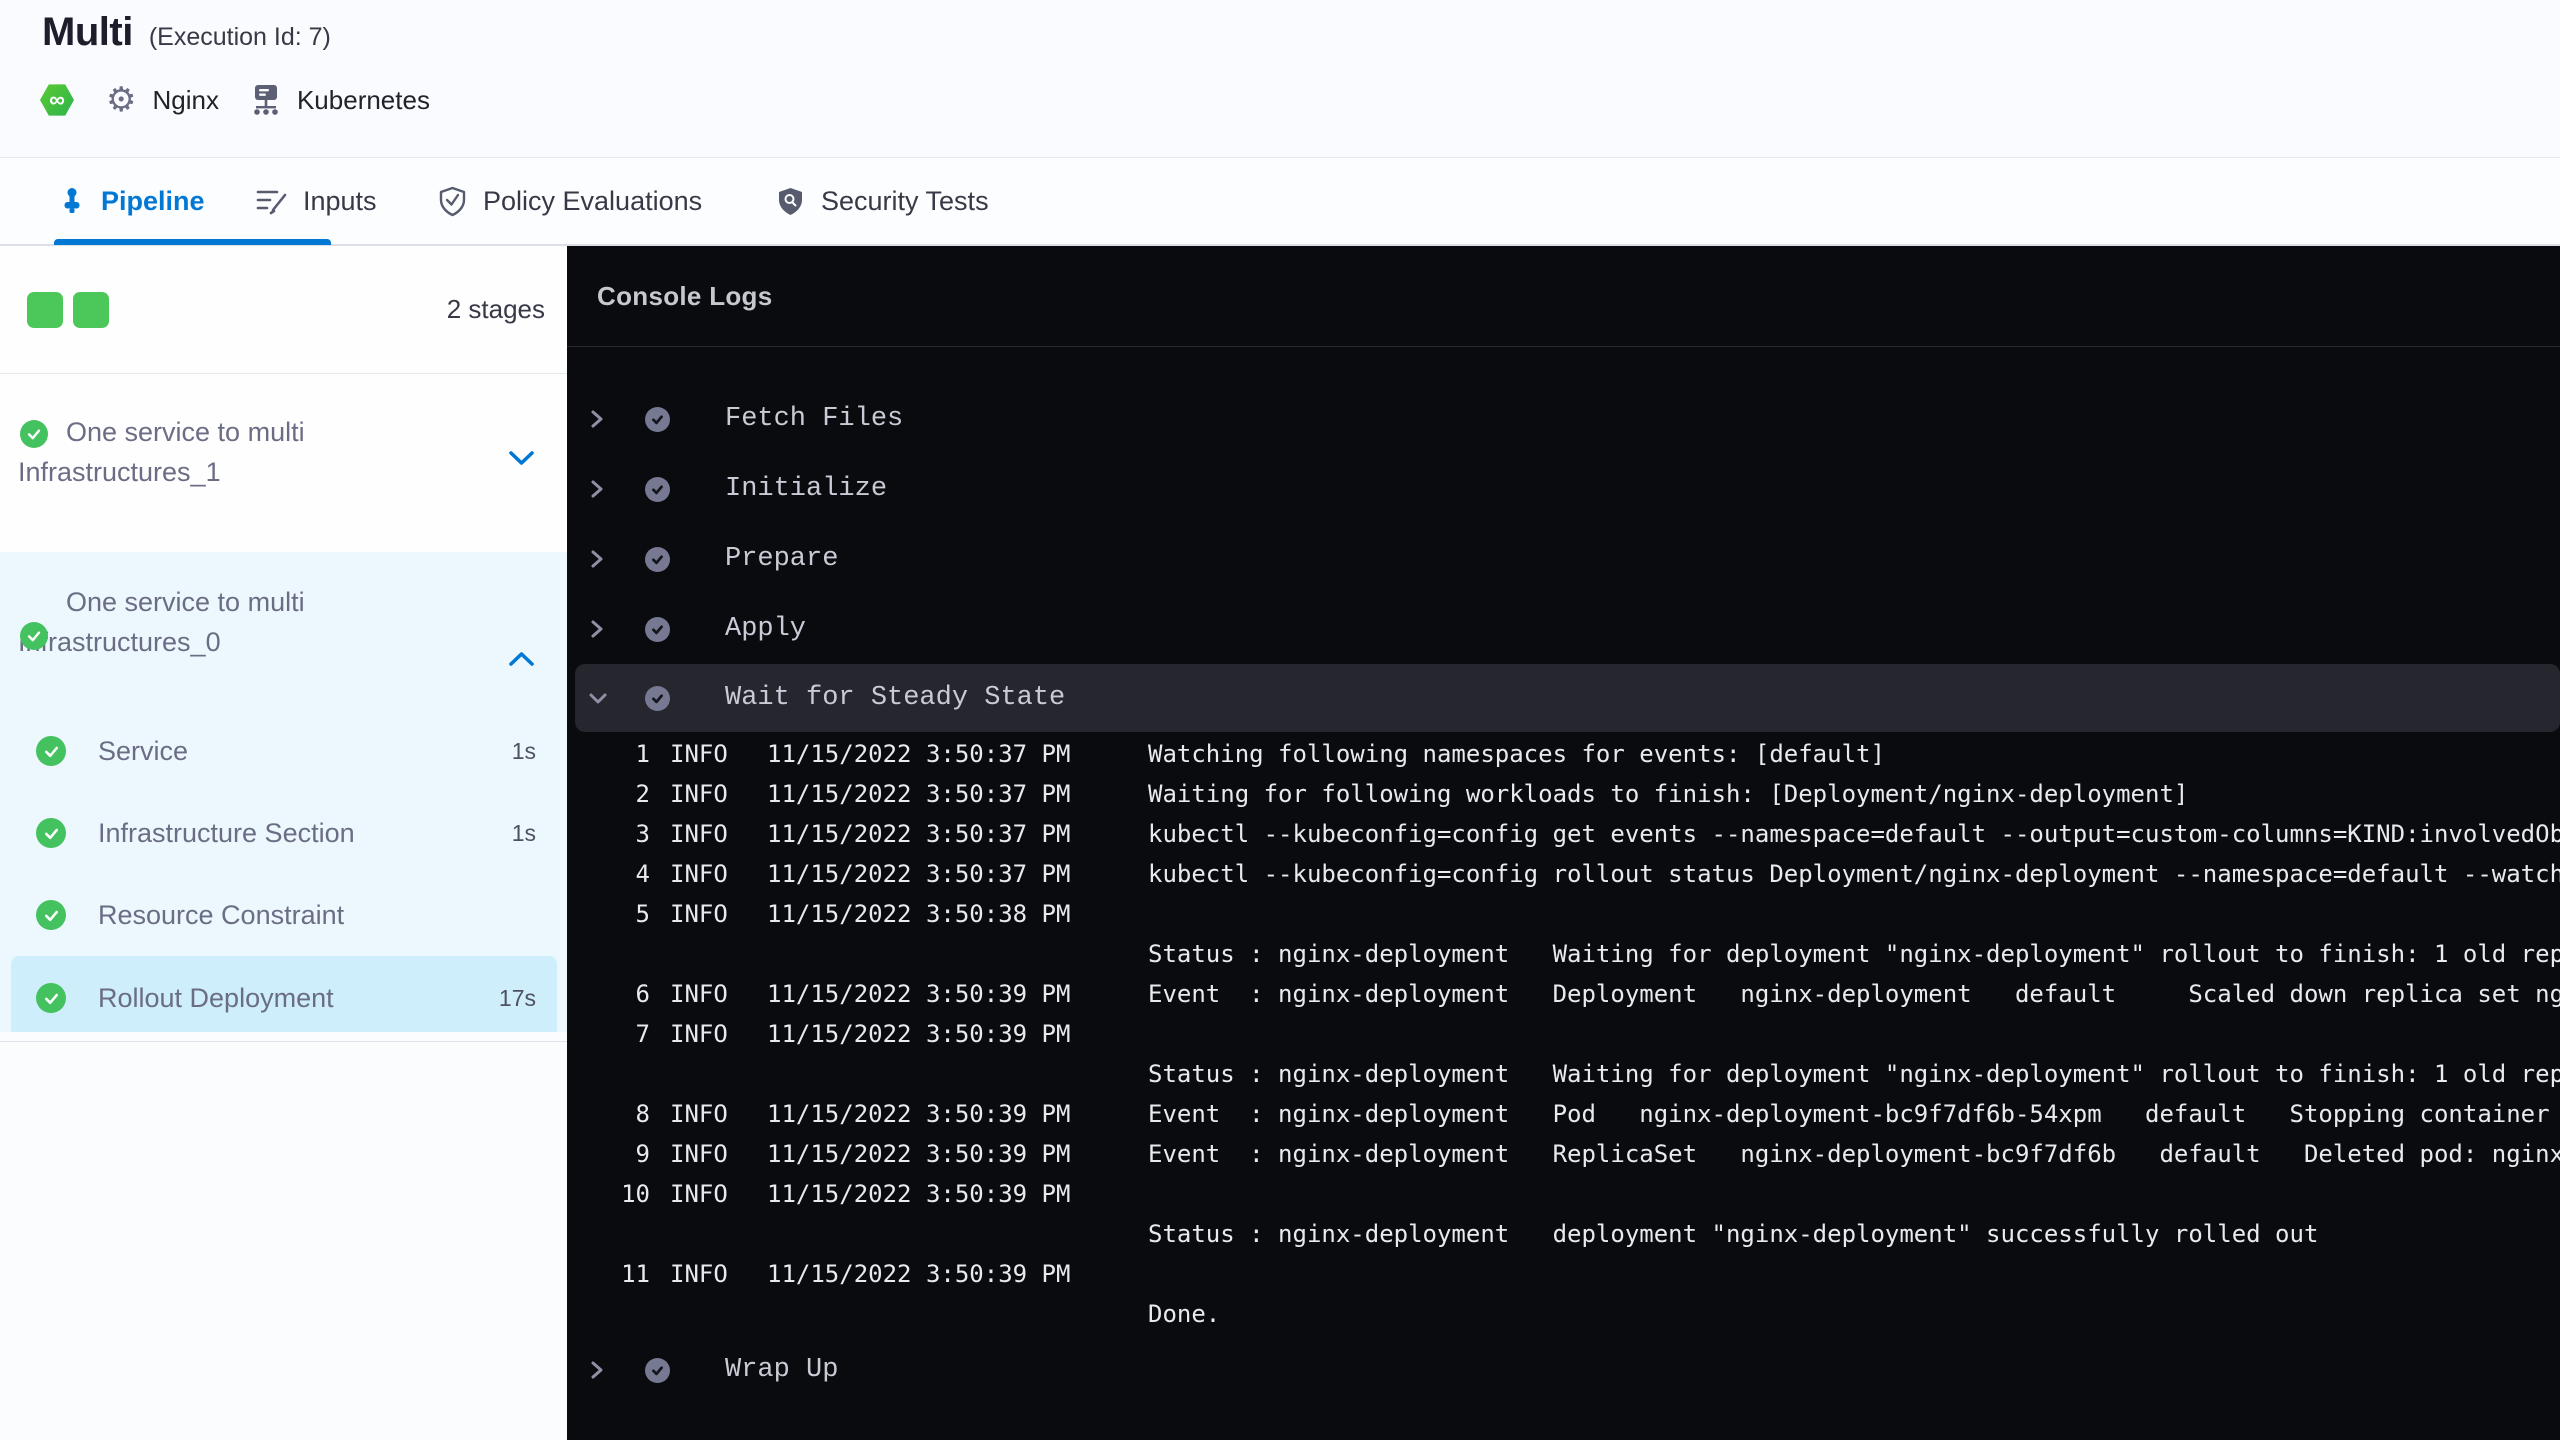 The width and height of the screenshot is (2560, 1440). Describe the element at coordinates (192, 242) in the screenshot. I see `active-tab-underline` at that location.